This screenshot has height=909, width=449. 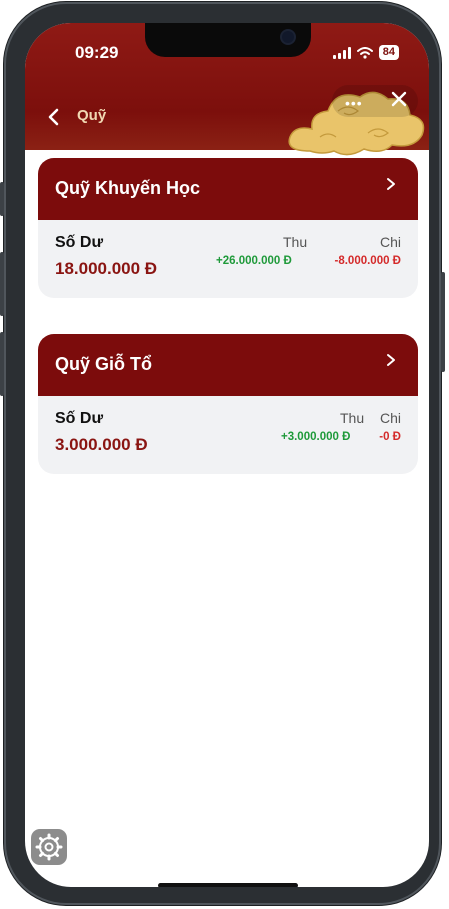 I want to click on app-header: 09:29 84 Quỹ •••, so click(x=227, y=89).